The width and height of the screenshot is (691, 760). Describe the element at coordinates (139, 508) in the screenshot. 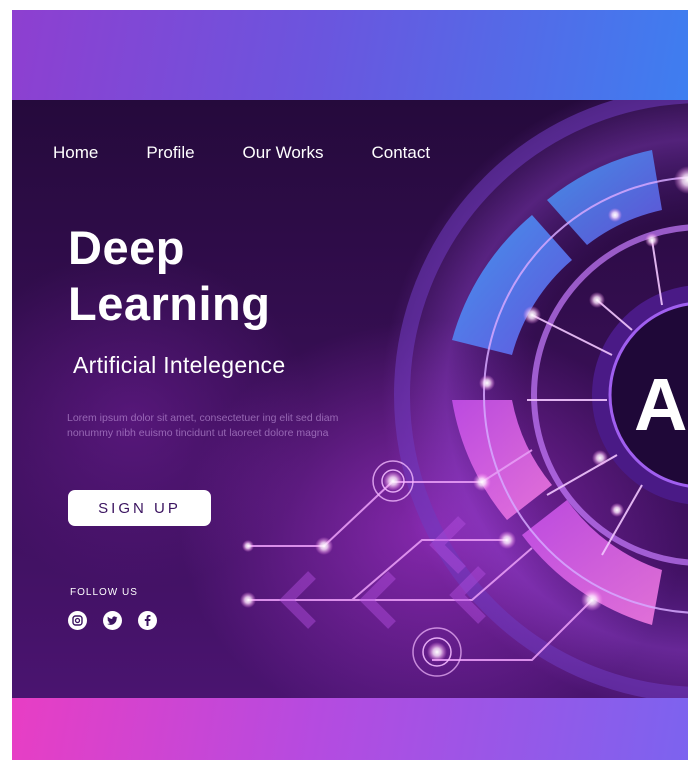

I see `sign-up-button: SIGN UP` at that location.